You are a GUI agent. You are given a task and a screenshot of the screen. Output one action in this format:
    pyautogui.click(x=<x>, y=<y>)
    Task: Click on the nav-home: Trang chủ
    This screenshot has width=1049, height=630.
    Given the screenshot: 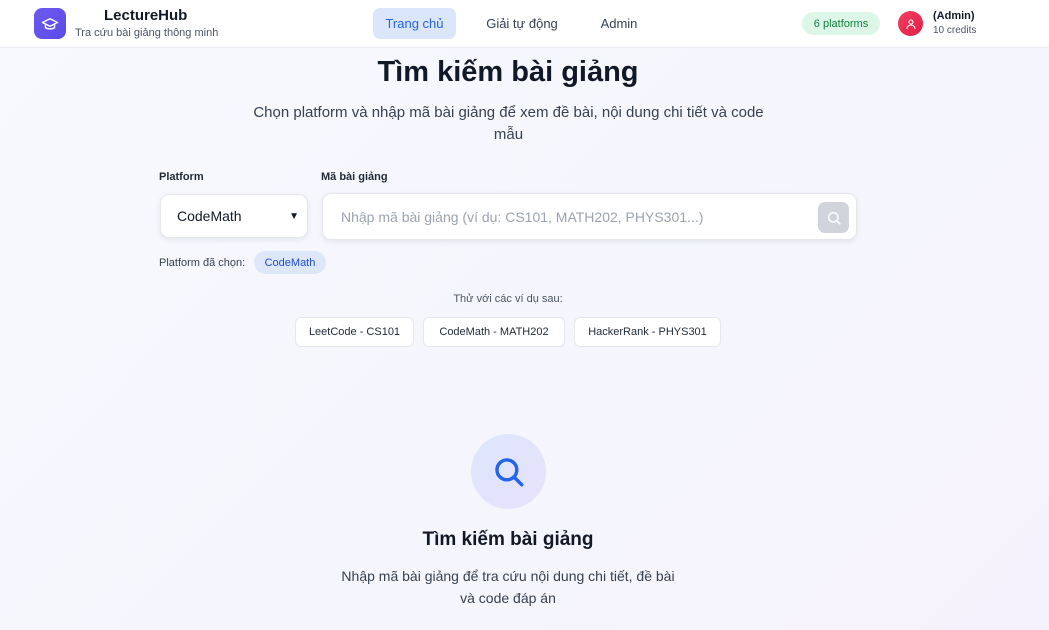 What is the action you would take?
    pyautogui.click(x=414, y=23)
    